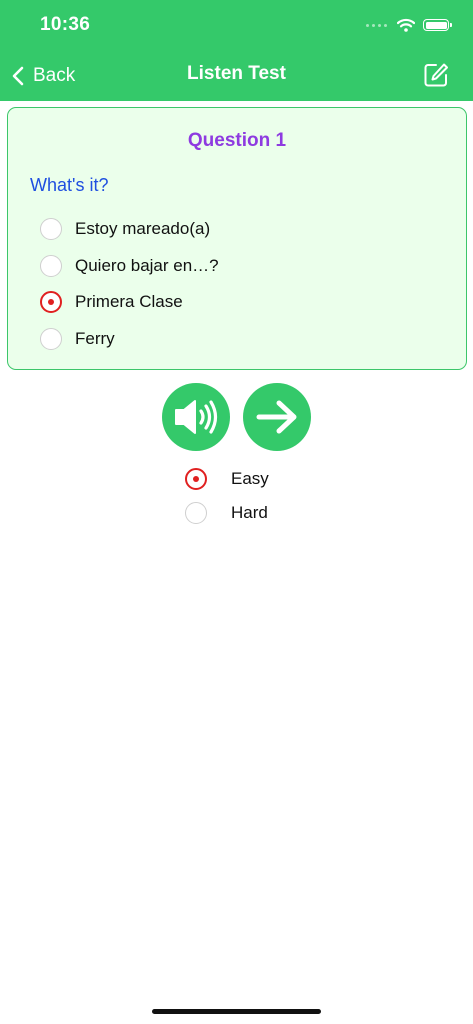 The height and width of the screenshot is (1024, 473). I want to click on answer-option: Ferry, so click(77, 339).